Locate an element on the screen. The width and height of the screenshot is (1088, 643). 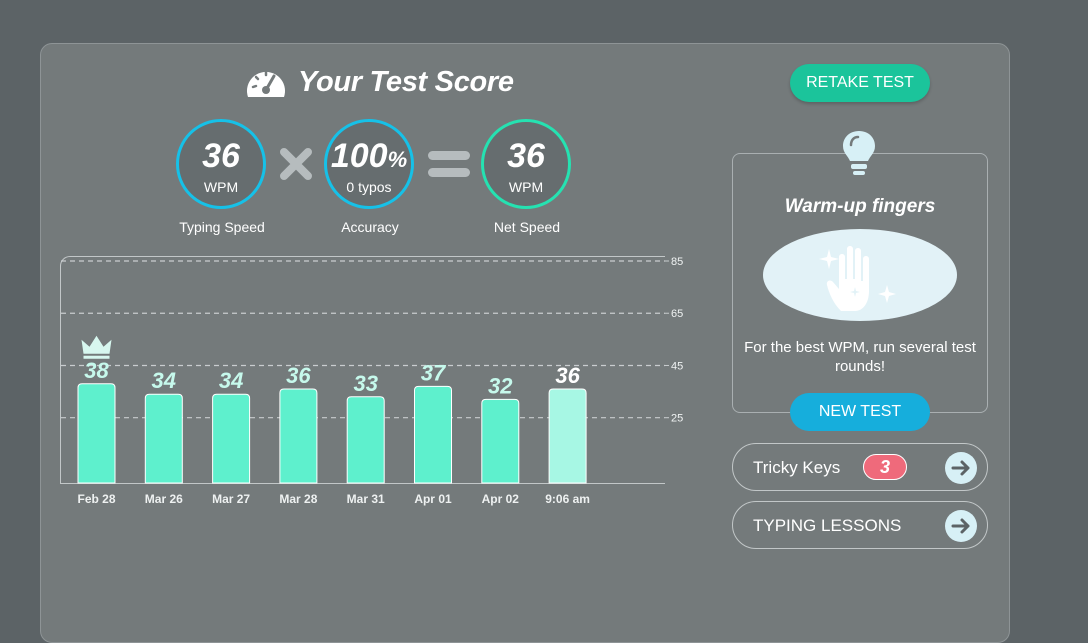
x-tick-label: Mar 26 is located at coordinates (164, 499).